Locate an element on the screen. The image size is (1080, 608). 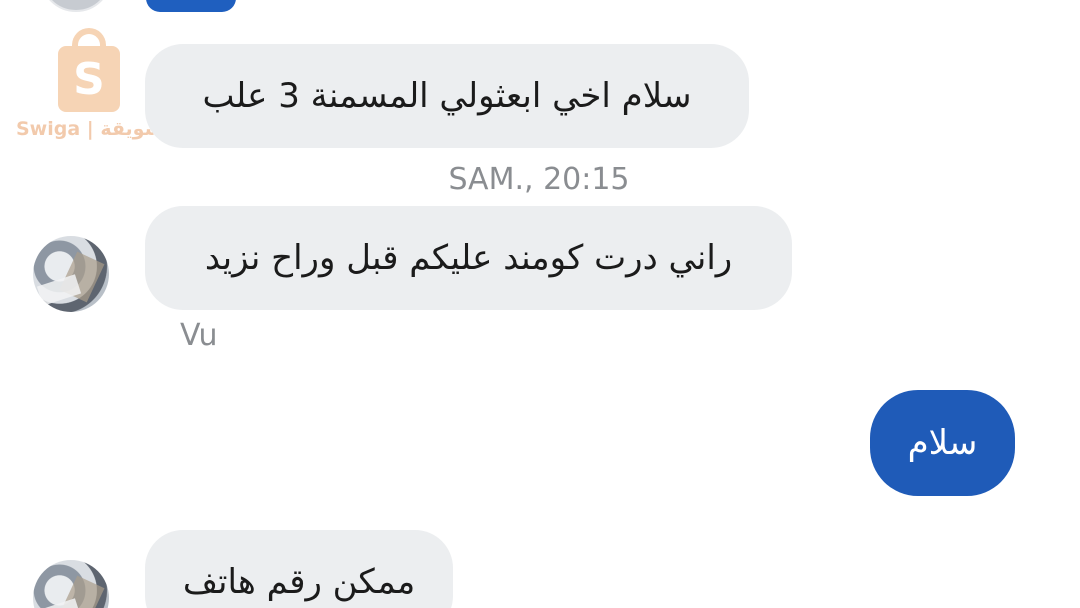
contact-avatar-top is located at coordinates (76, 6).